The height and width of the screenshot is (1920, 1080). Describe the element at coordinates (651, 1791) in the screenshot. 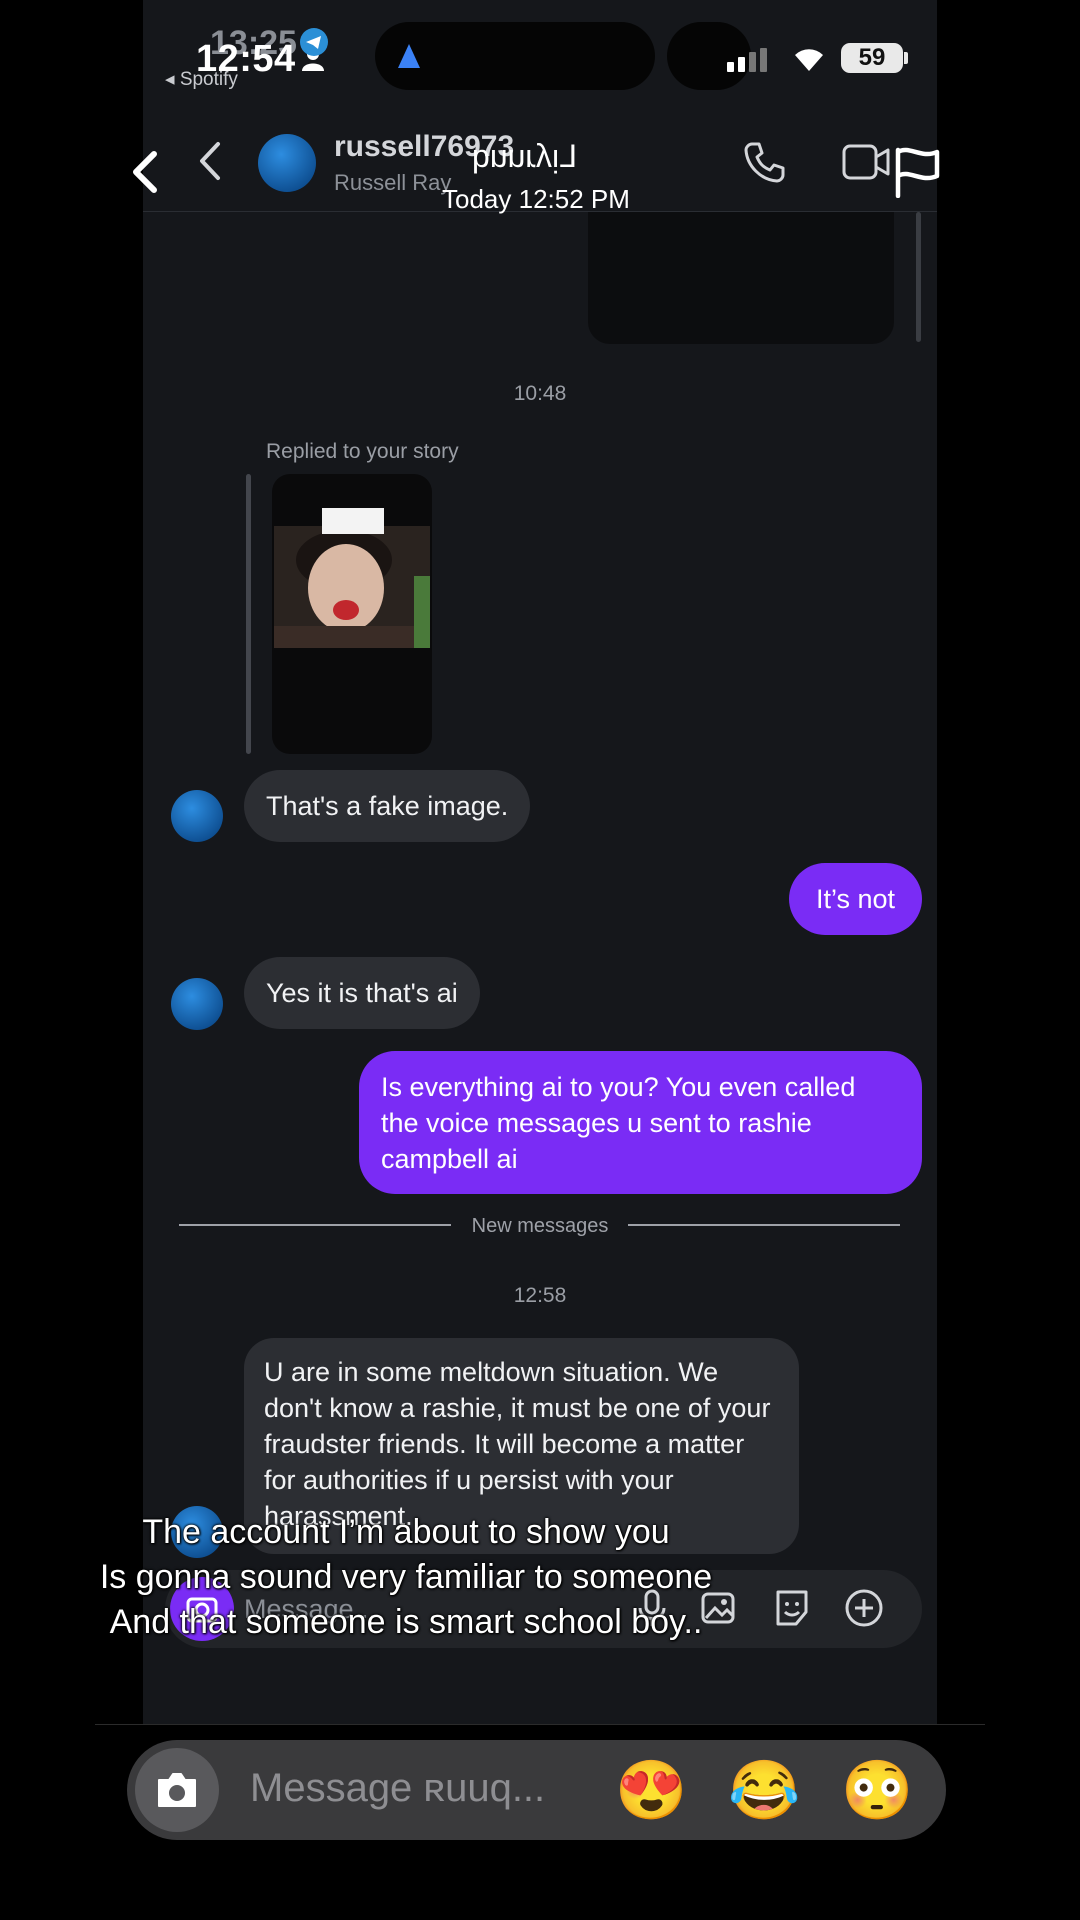

I see `heart-eyes-emoji-button: 😍` at that location.